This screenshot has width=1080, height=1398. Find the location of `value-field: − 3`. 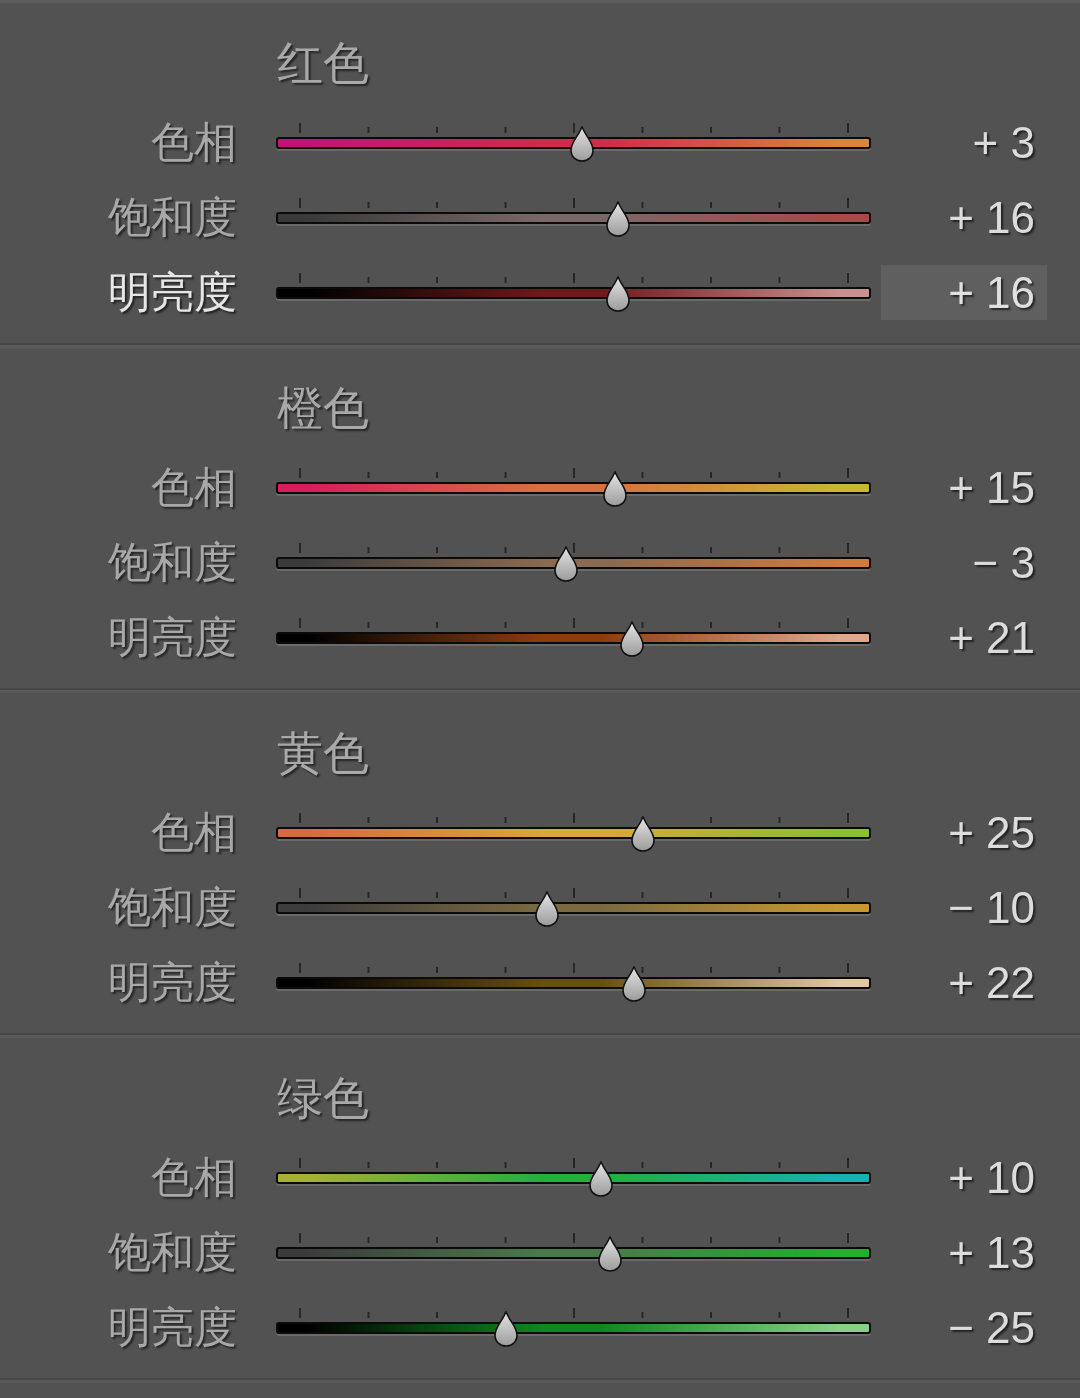

value-field: − 3 is located at coordinates (964, 562).